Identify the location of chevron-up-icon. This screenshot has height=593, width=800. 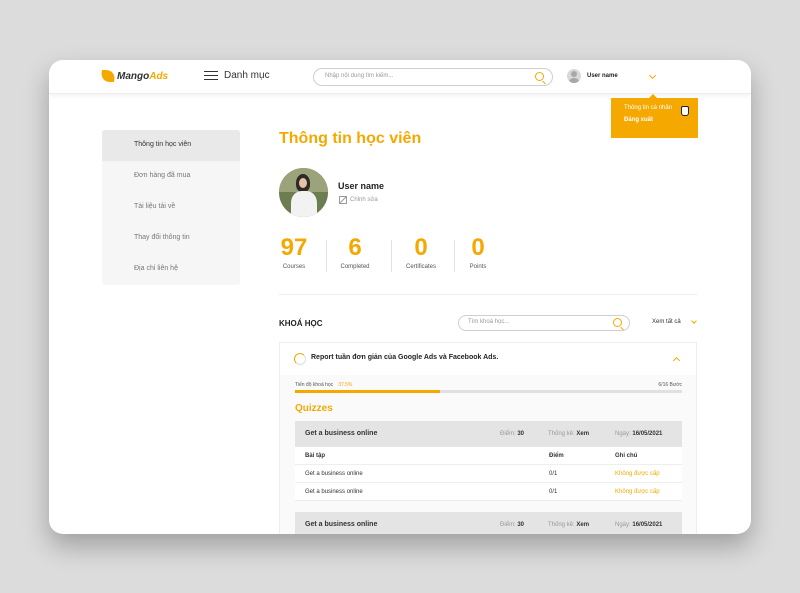
(676, 360).